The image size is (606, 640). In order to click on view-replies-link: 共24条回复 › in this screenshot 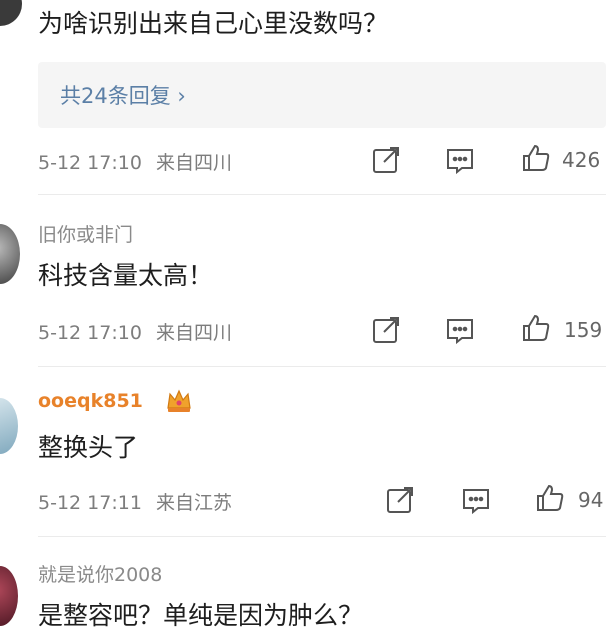, I will do `click(123, 95)`.